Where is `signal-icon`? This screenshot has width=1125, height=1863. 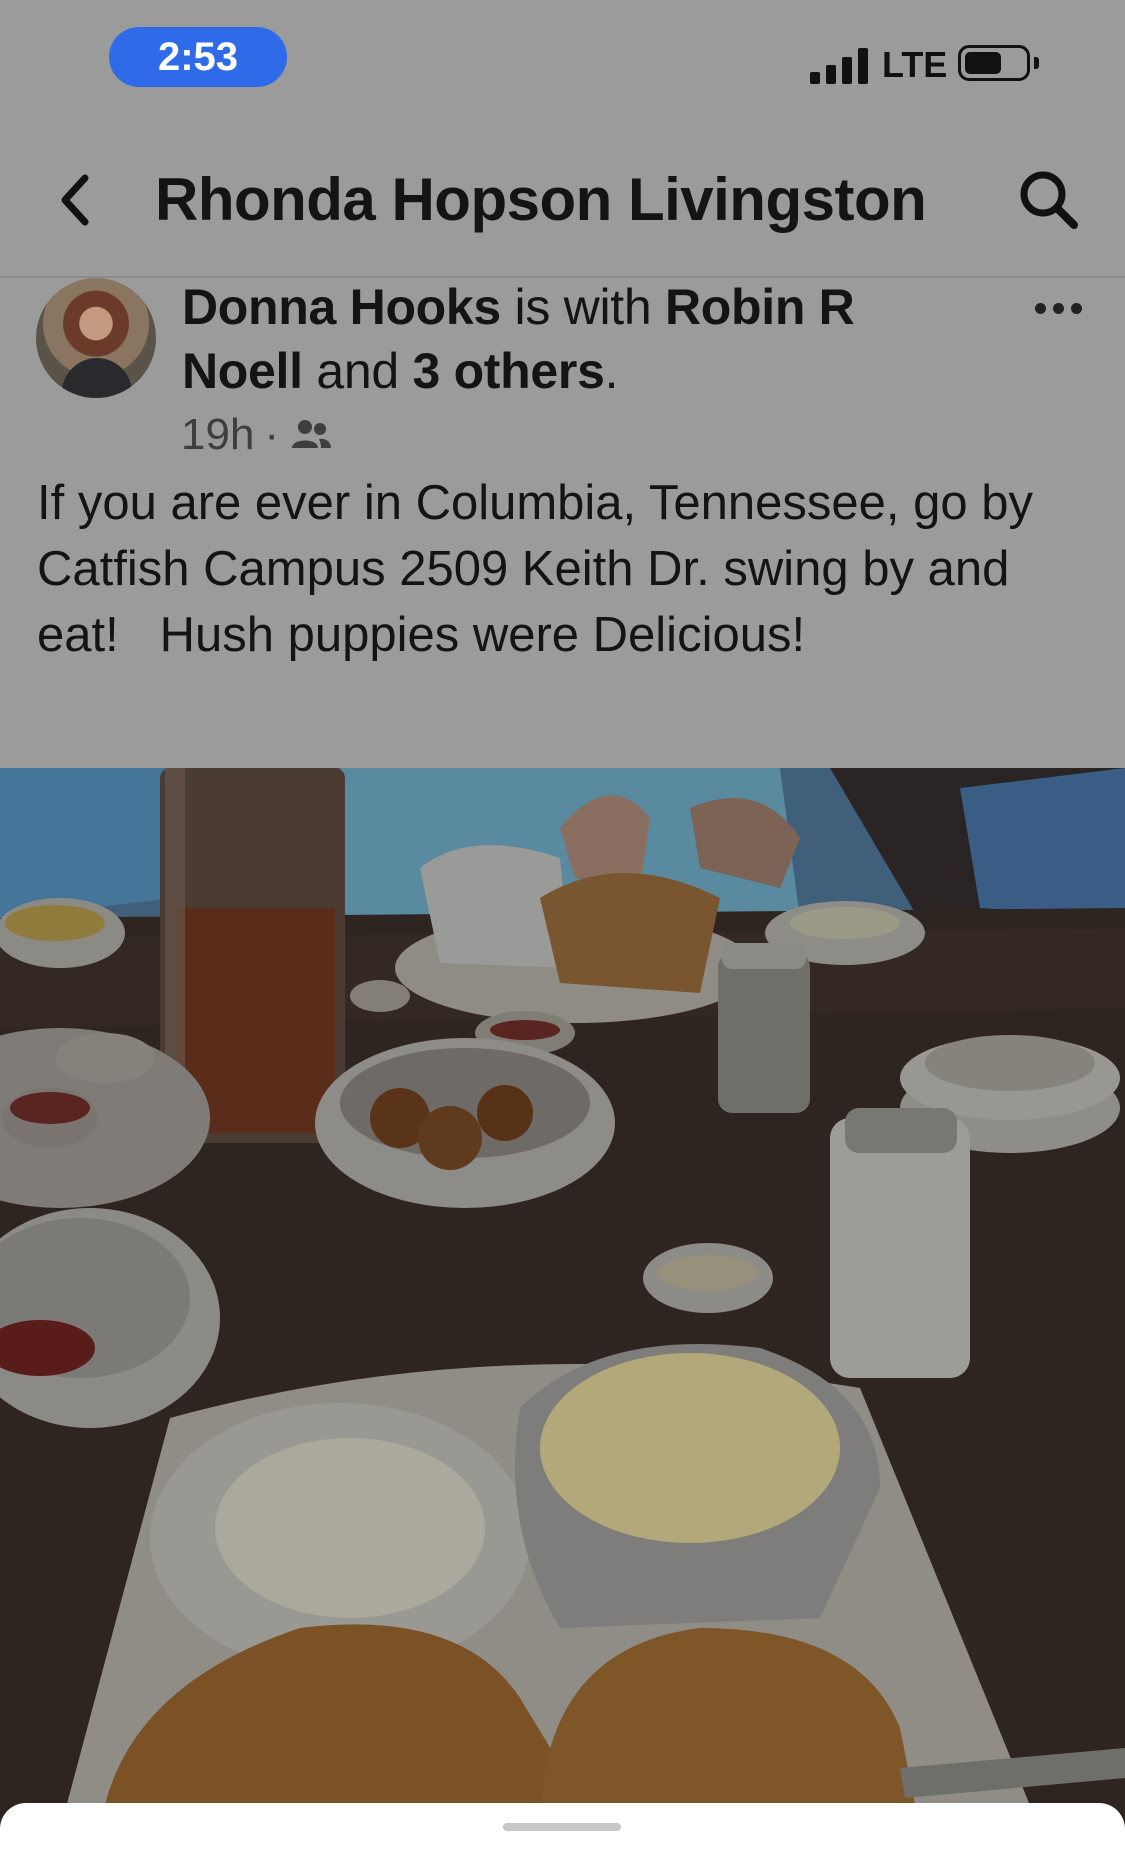
signal-icon is located at coordinates (839, 65).